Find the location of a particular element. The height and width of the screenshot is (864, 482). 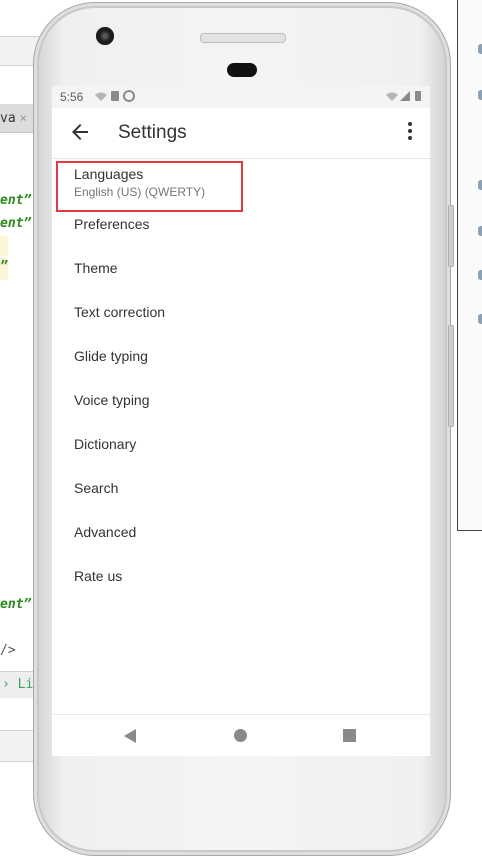

settings-item-label: Rate us is located at coordinates (98, 576).